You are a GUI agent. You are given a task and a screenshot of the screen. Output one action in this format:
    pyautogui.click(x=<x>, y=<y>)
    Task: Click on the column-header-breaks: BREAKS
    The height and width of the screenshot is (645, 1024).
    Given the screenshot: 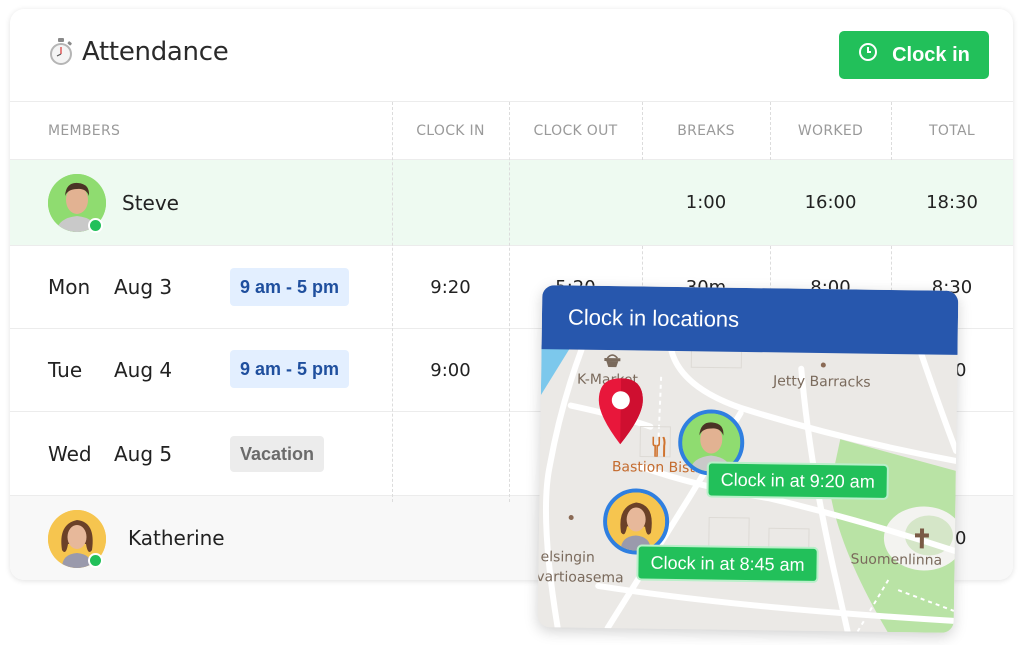 What is the action you would take?
    pyautogui.click(x=706, y=131)
    